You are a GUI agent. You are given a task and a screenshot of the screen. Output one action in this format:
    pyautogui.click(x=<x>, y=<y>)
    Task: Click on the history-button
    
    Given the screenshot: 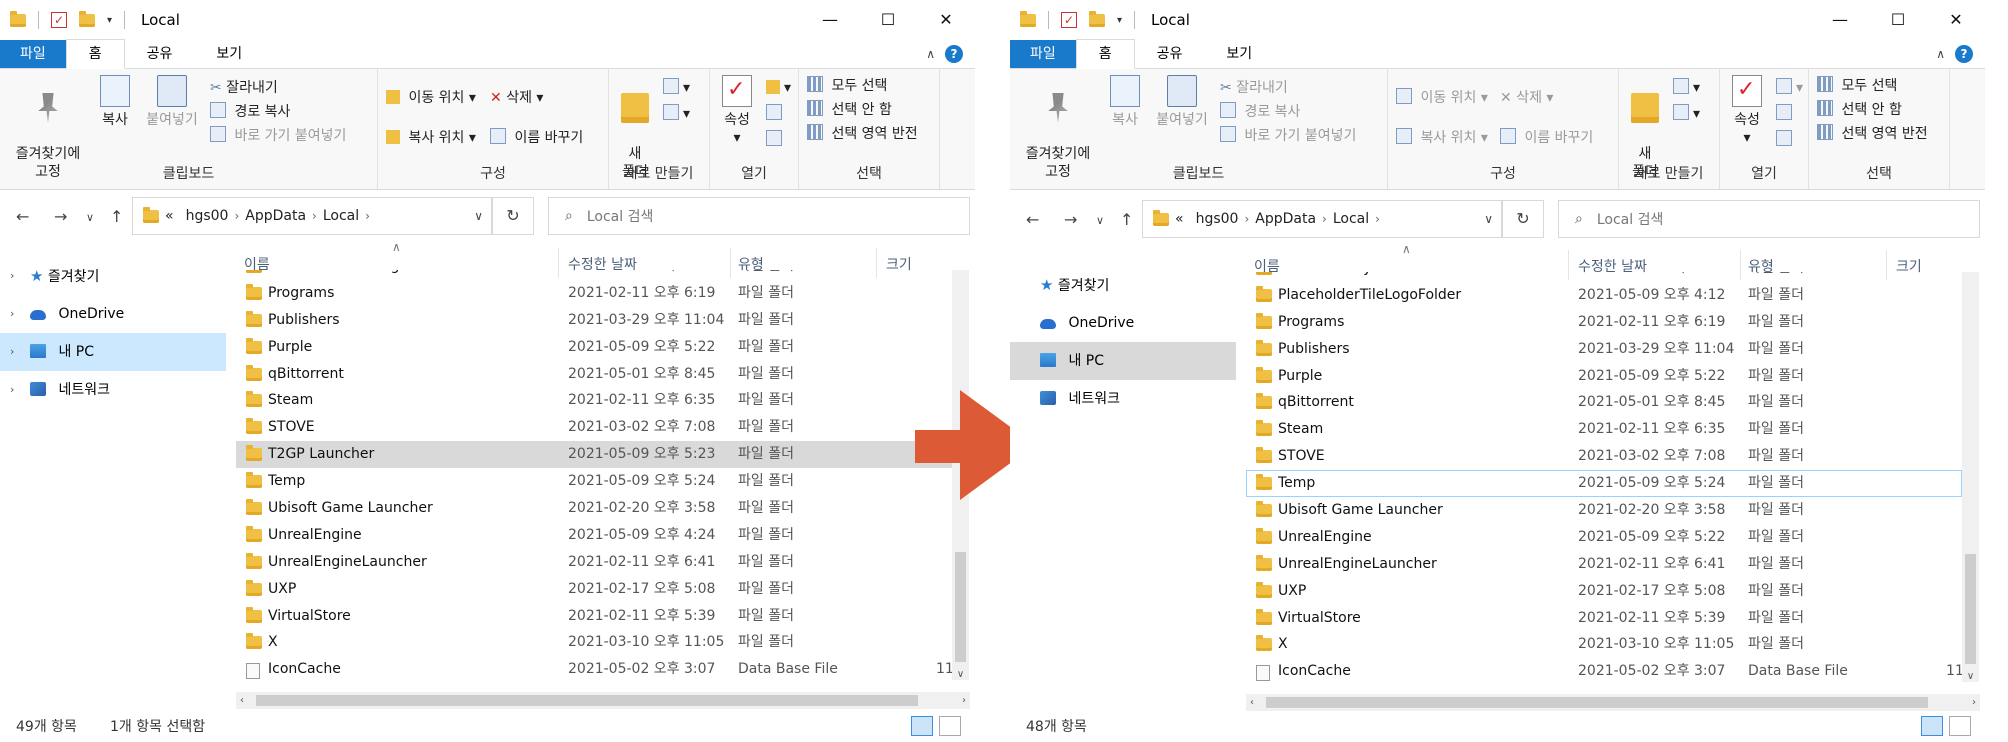 What is the action you would take?
    pyautogui.click(x=1786, y=140)
    